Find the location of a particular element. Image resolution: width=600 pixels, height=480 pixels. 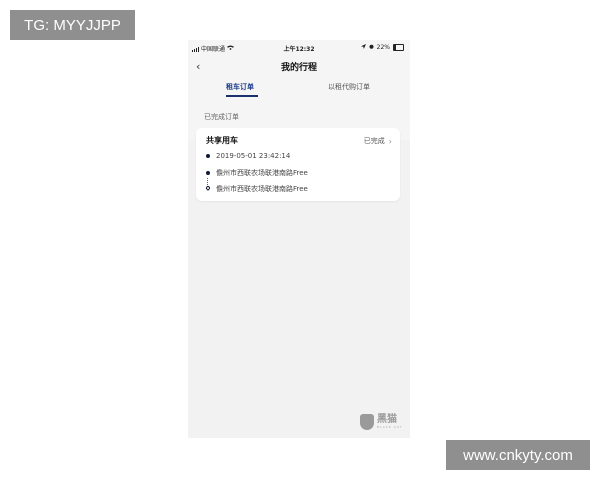

order-datetime: 2019-05-01 23:42:14 is located at coordinates (253, 156).